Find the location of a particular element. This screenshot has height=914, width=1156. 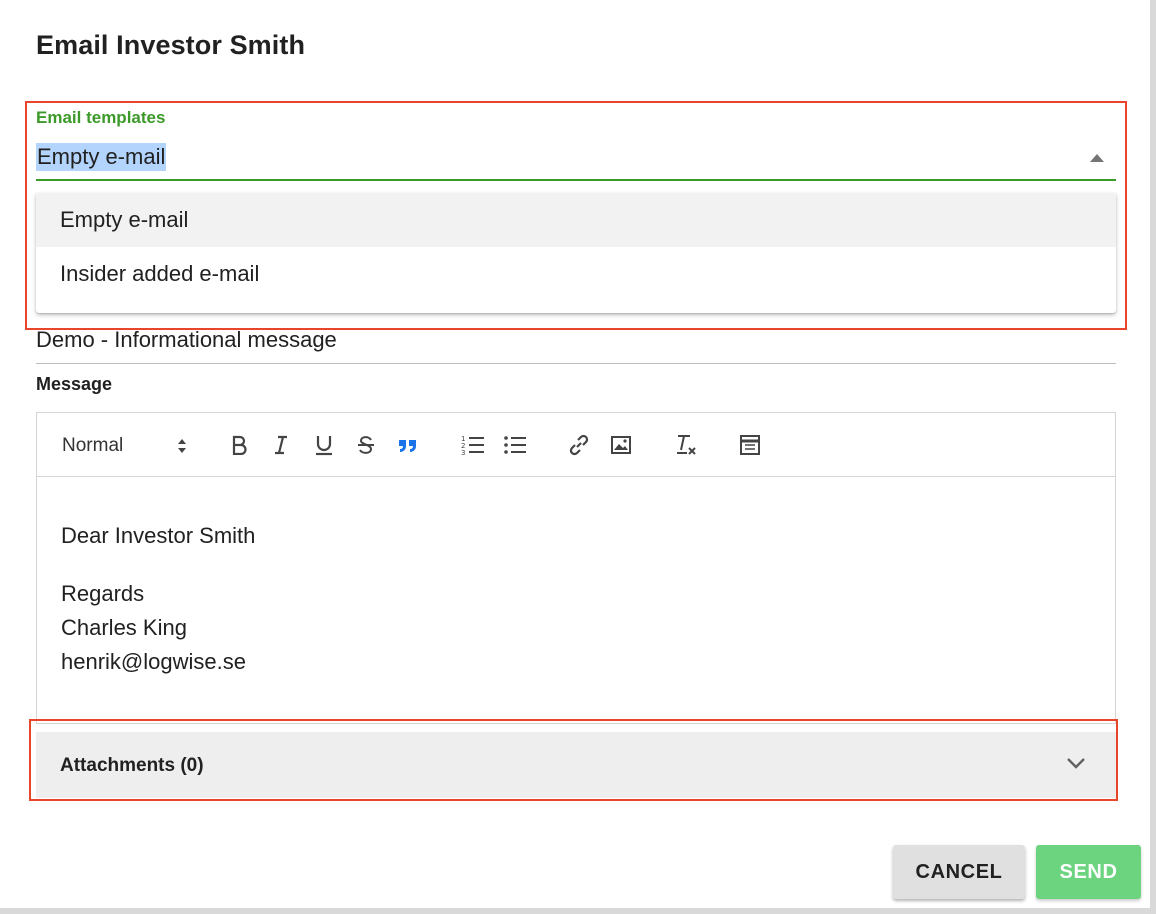

cancel-button: CANCEL is located at coordinates (959, 872).